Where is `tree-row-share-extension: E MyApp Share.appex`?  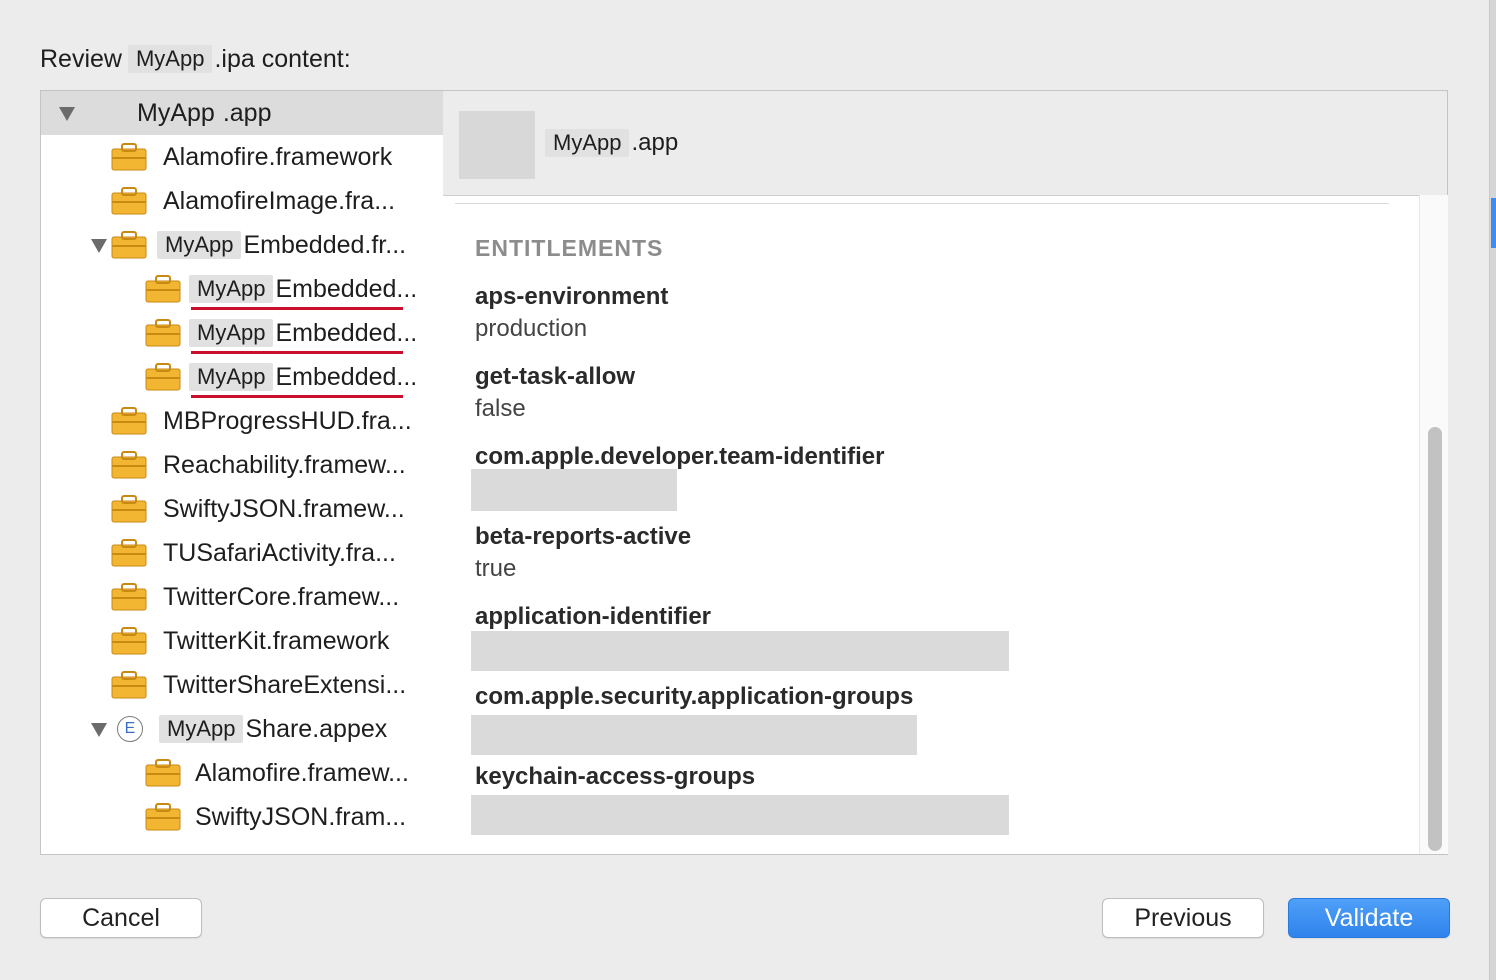 tree-row-share-extension: E MyApp Share.appex is located at coordinates (242, 729).